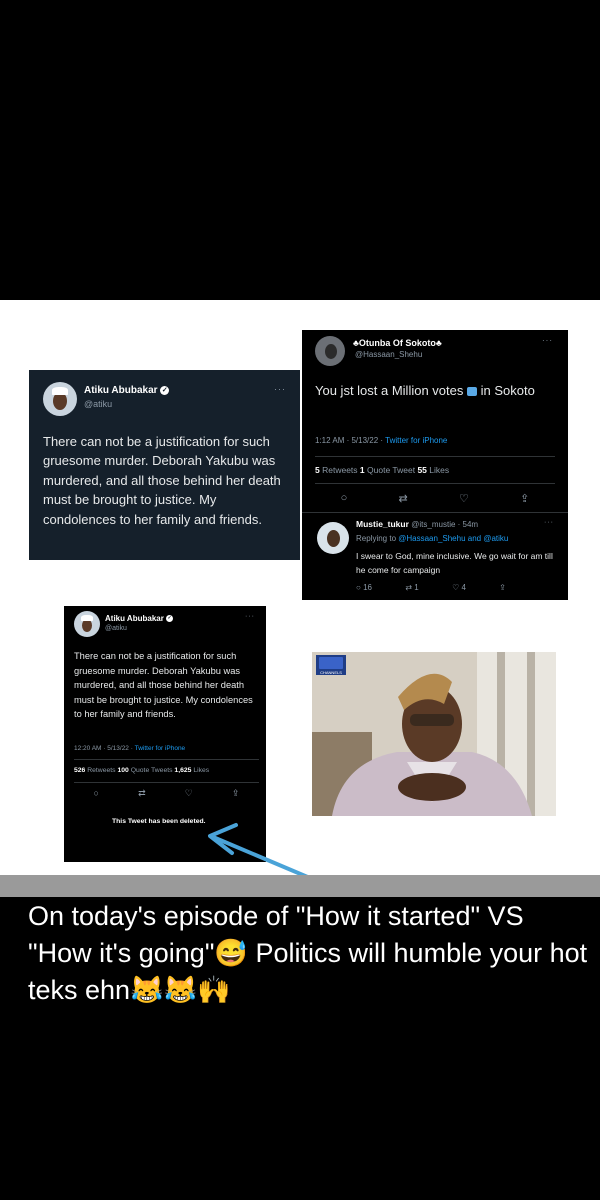  What do you see at coordinates (453, 538) in the screenshot?
I see `mention-links: @Hassaan_Shehu and @atiku` at bounding box center [453, 538].